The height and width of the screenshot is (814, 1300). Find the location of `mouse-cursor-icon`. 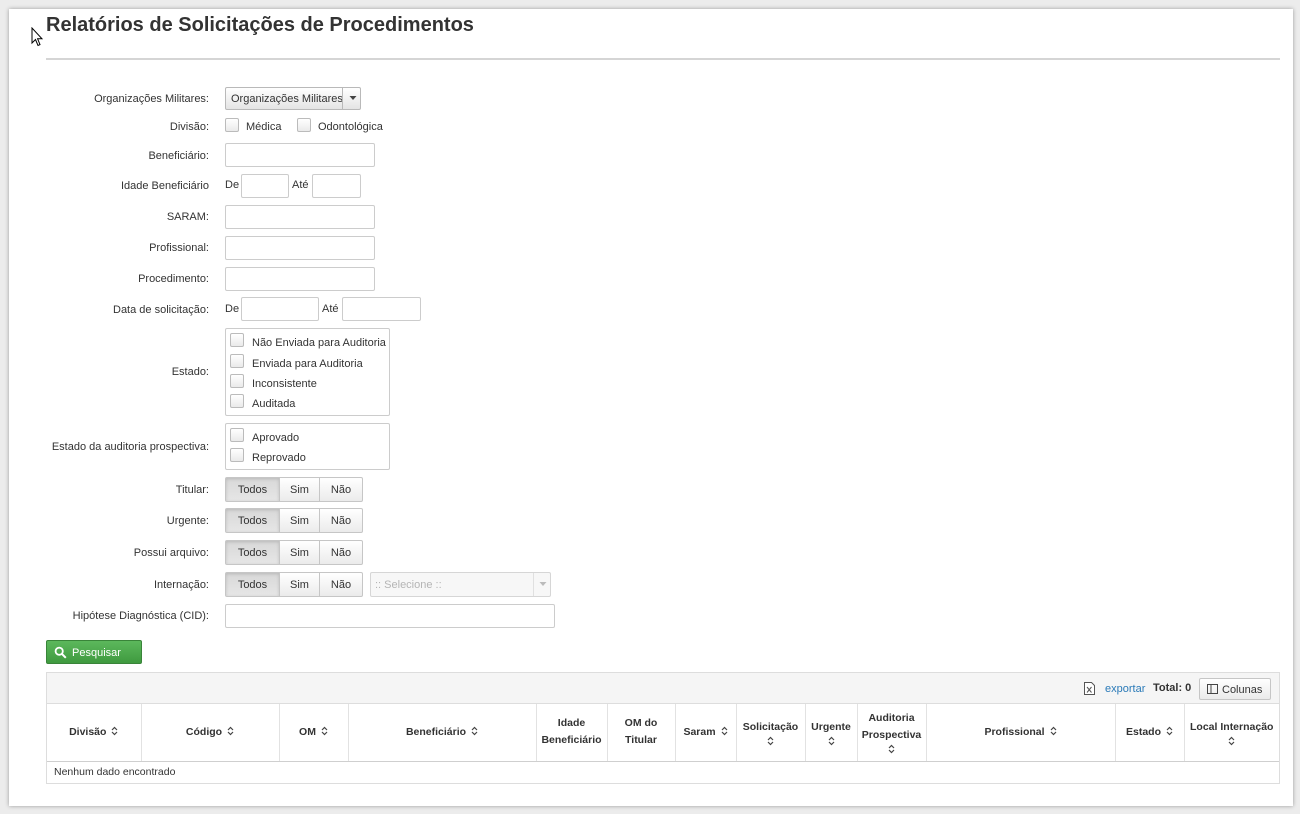

mouse-cursor-icon is located at coordinates (37, 37).